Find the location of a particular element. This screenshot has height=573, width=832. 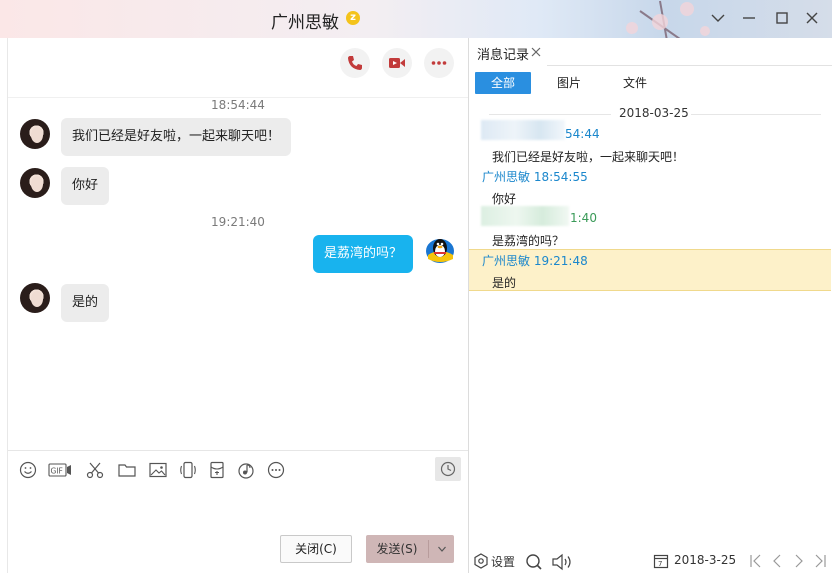

clock-icon is located at coordinates (448, 469).